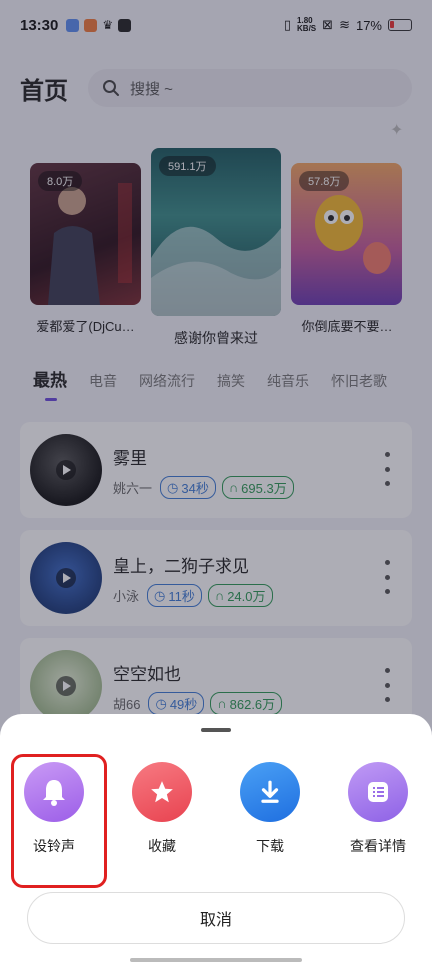  I want to click on favorite-button: 收藏, so click(162, 809).